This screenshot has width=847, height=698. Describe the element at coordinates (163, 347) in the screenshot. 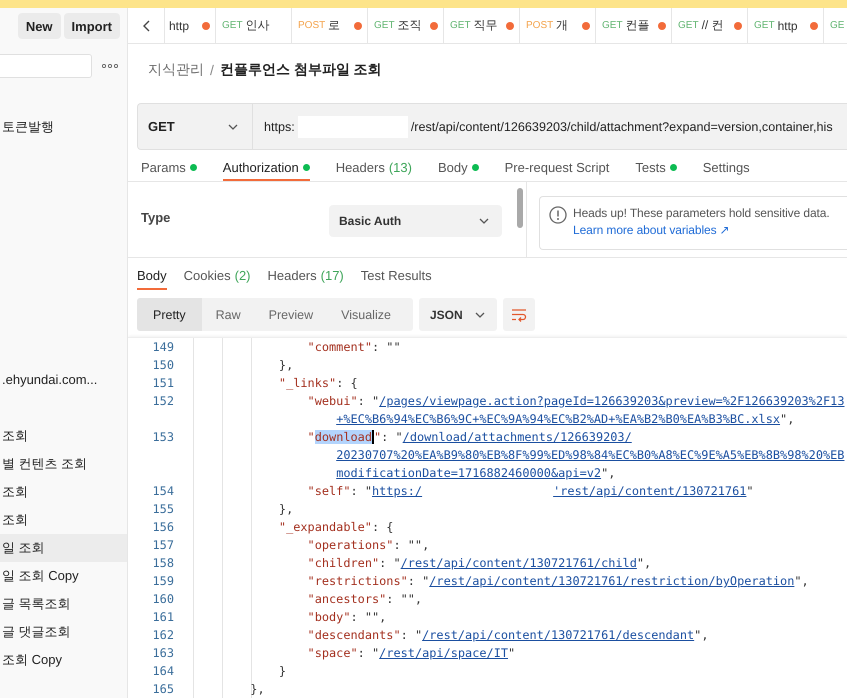

I see `line-number: 149` at that location.